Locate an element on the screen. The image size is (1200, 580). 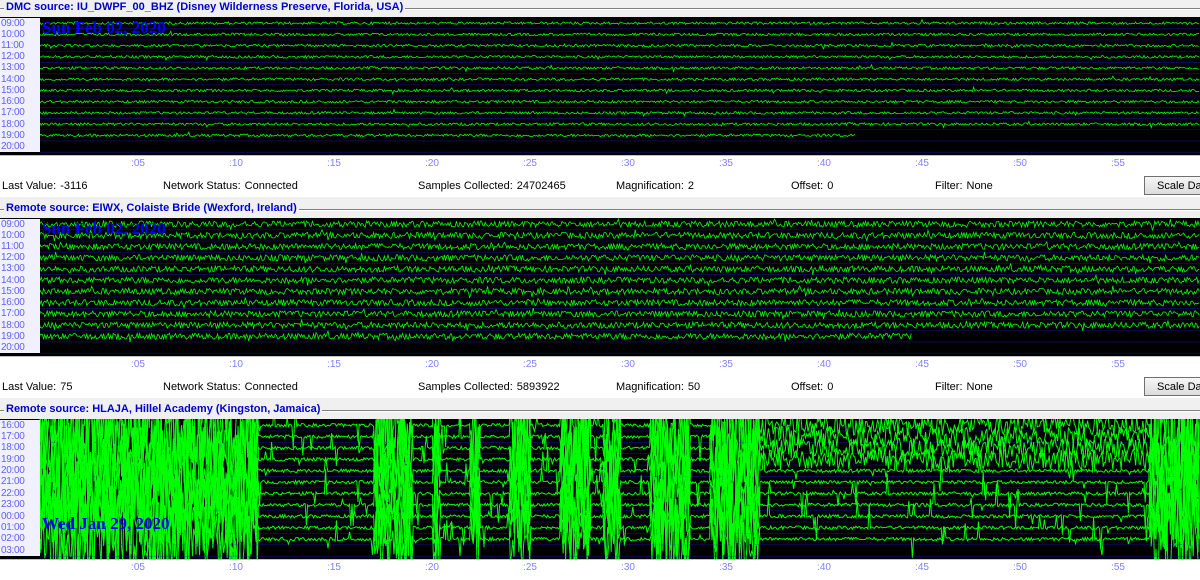
hour-label: 20:00 is located at coordinates (20, 347).